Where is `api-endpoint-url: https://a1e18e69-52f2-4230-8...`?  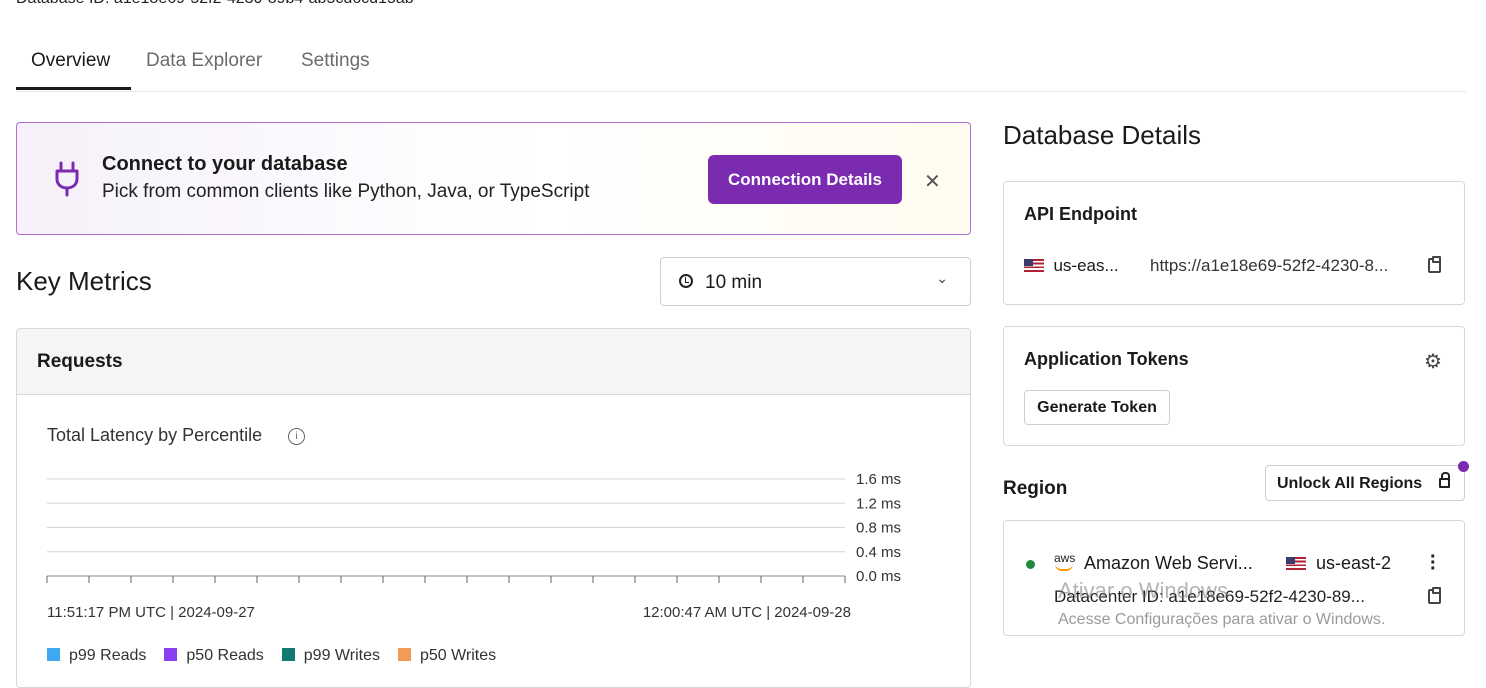 api-endpoint-url: https://a1e18e69-52f2-4230-8... is located at coordinates (1269, 266).